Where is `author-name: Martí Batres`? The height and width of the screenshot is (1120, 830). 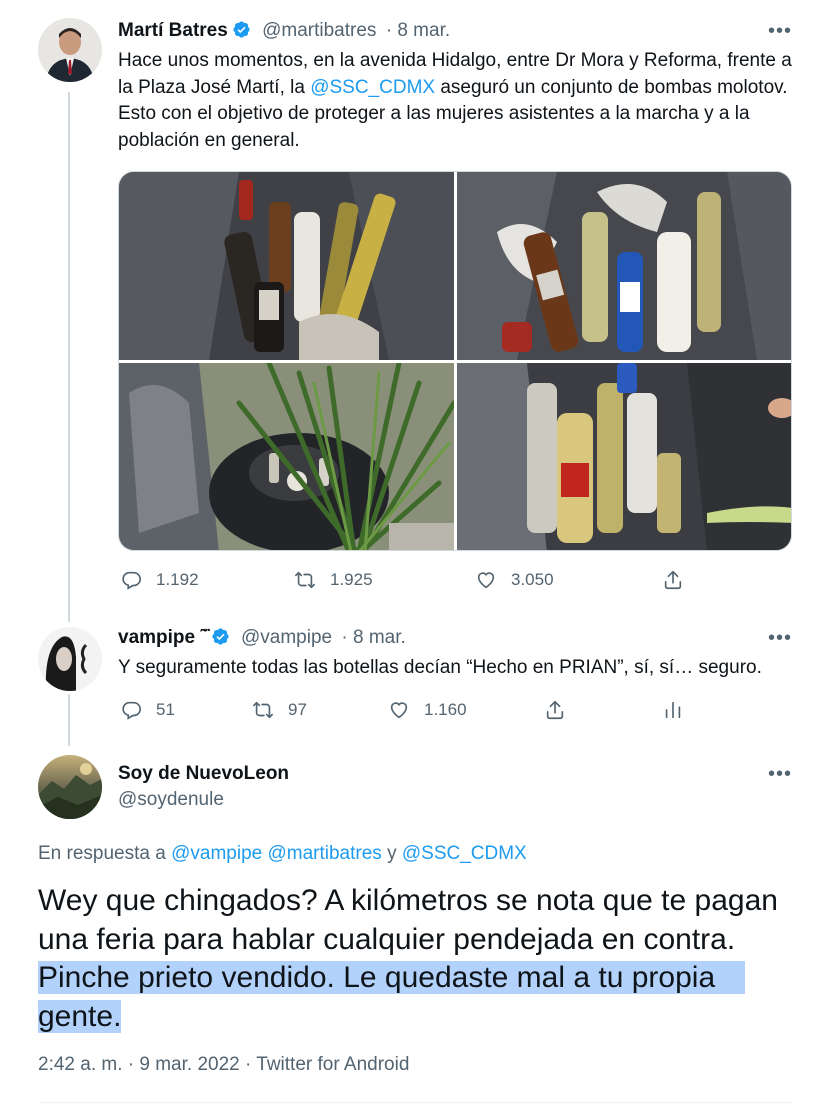
author-name: Martí Batres is located at coordinates (173, 30).